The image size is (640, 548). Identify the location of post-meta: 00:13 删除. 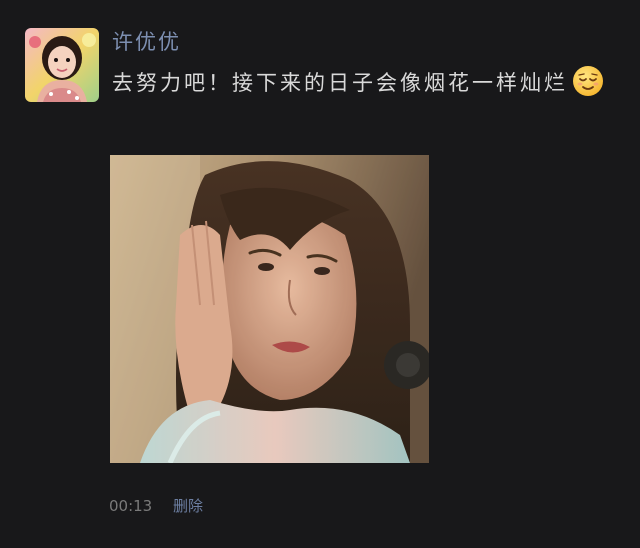
(156, 506).